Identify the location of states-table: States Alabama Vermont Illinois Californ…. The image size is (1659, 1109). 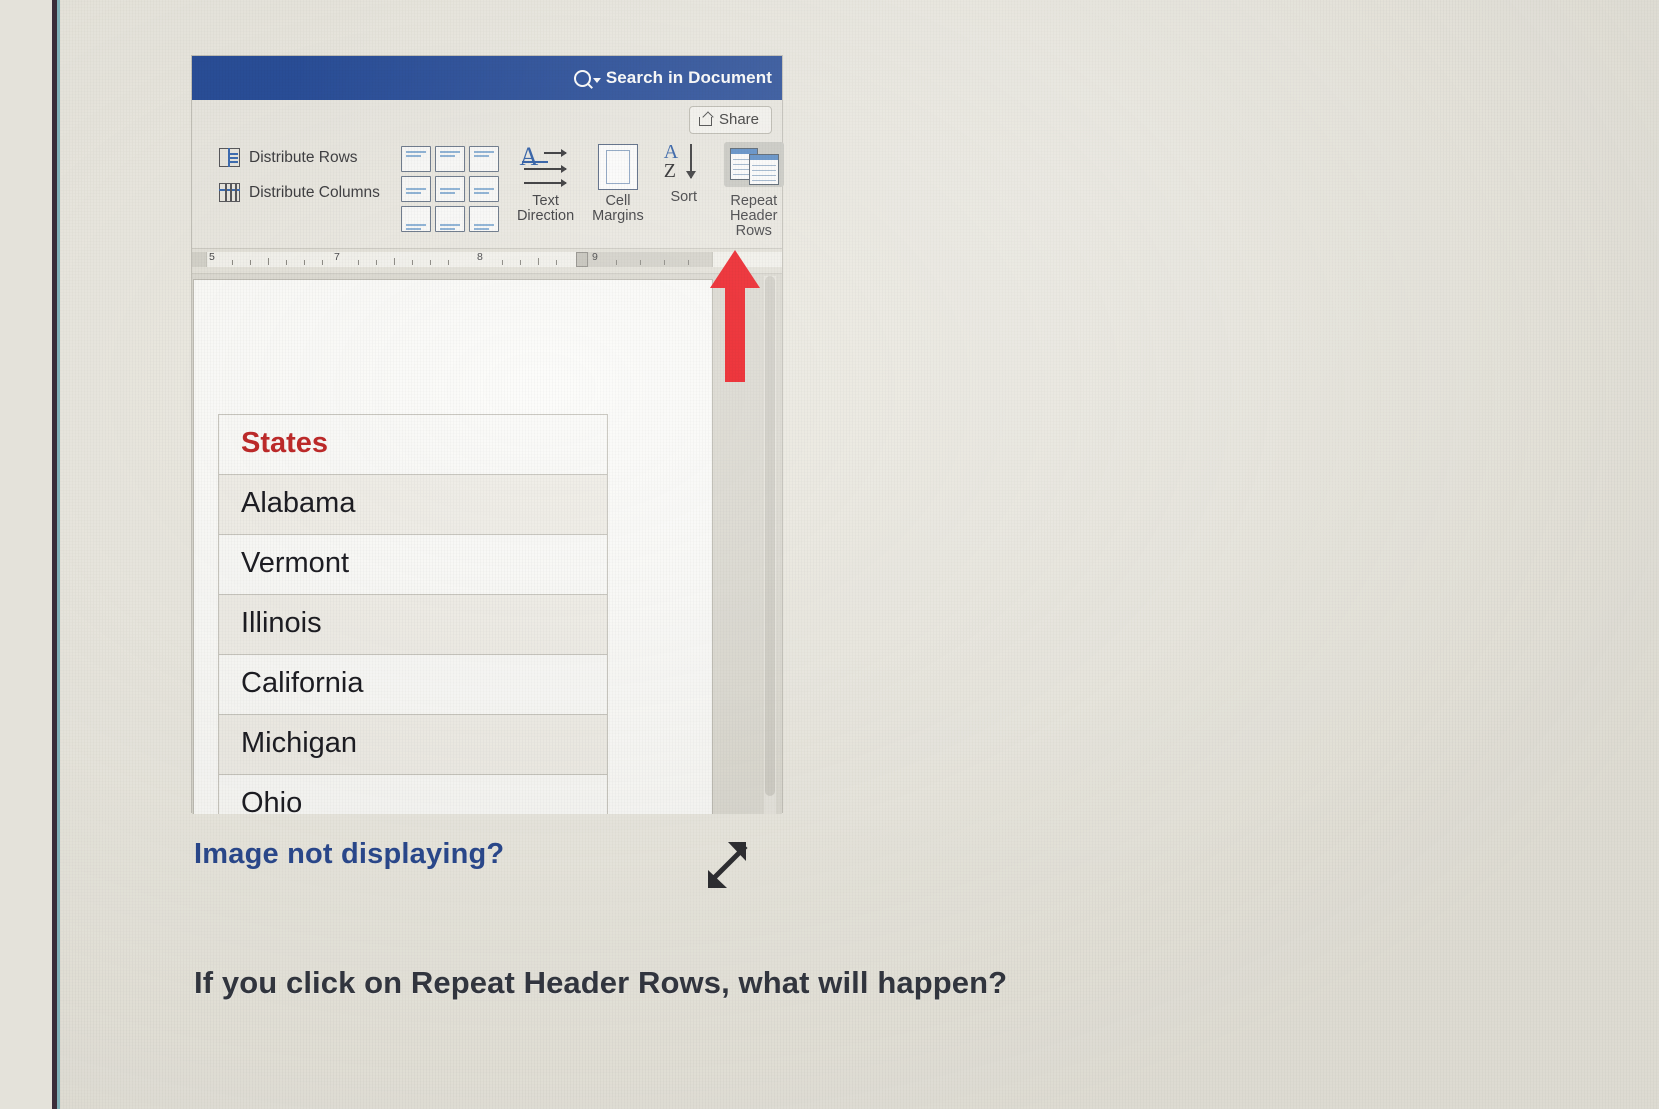
(413, 614).